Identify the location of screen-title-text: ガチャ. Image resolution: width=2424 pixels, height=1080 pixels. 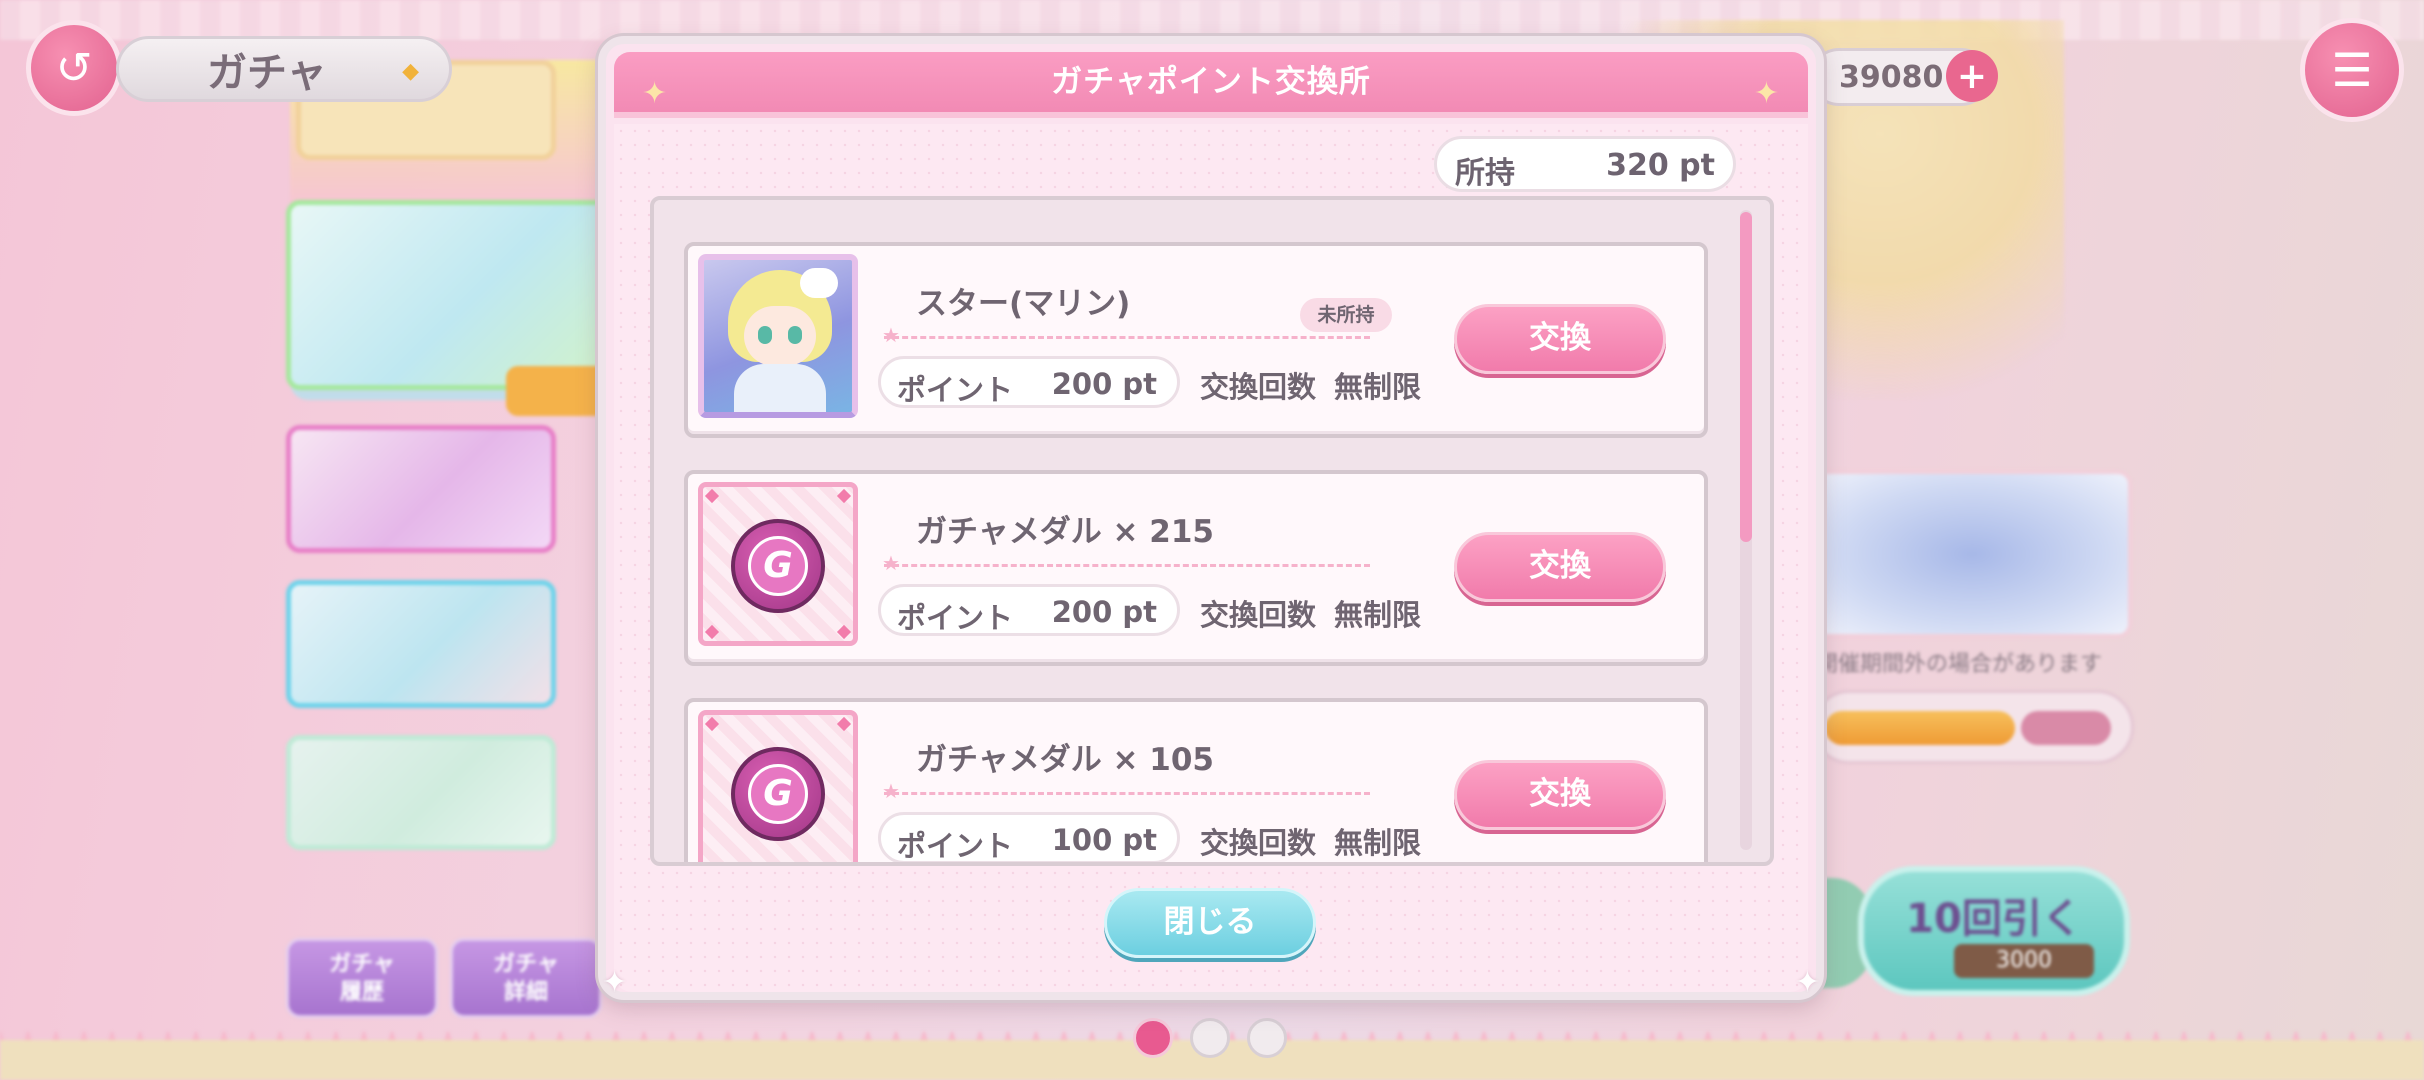
(267, 73).